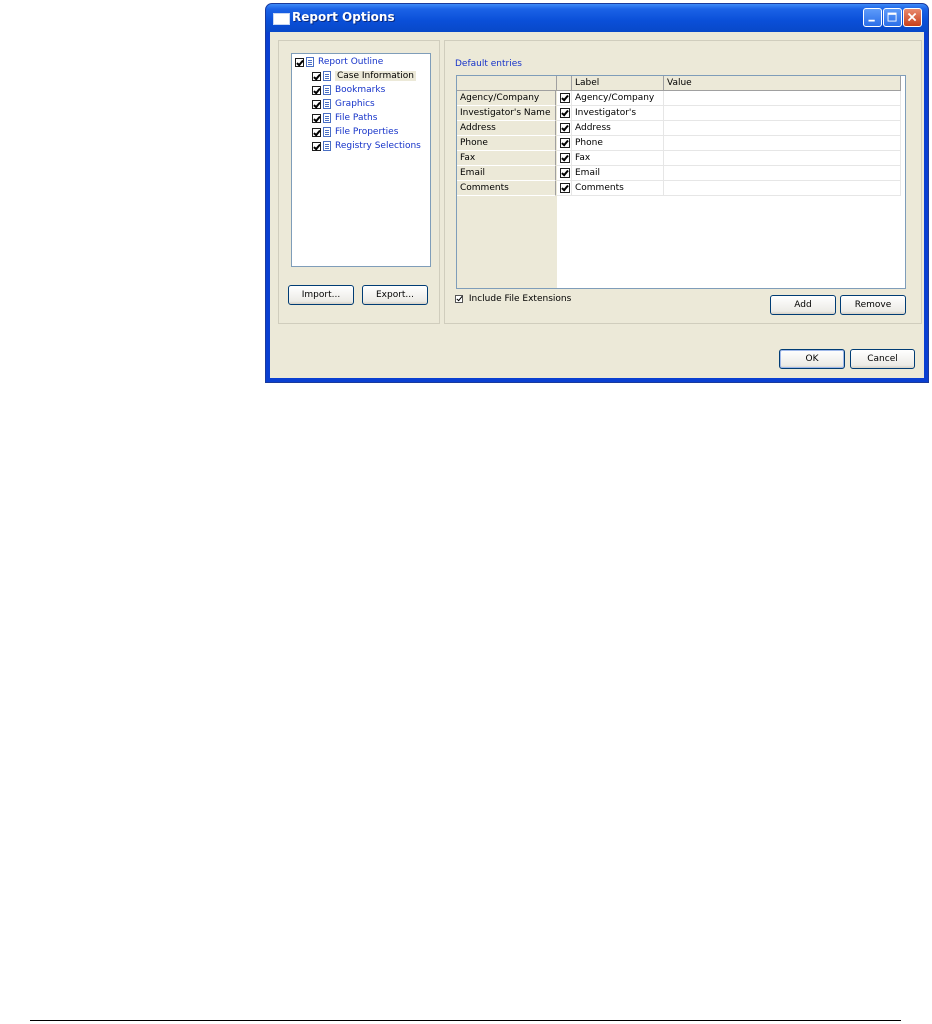 Image resolution: width=932 pixels, height=1024 pixels. What do you see at coordinates (465, 1020) in the screenshot?
I see `page-bottom-rule` at bounding box center [465, 1020].